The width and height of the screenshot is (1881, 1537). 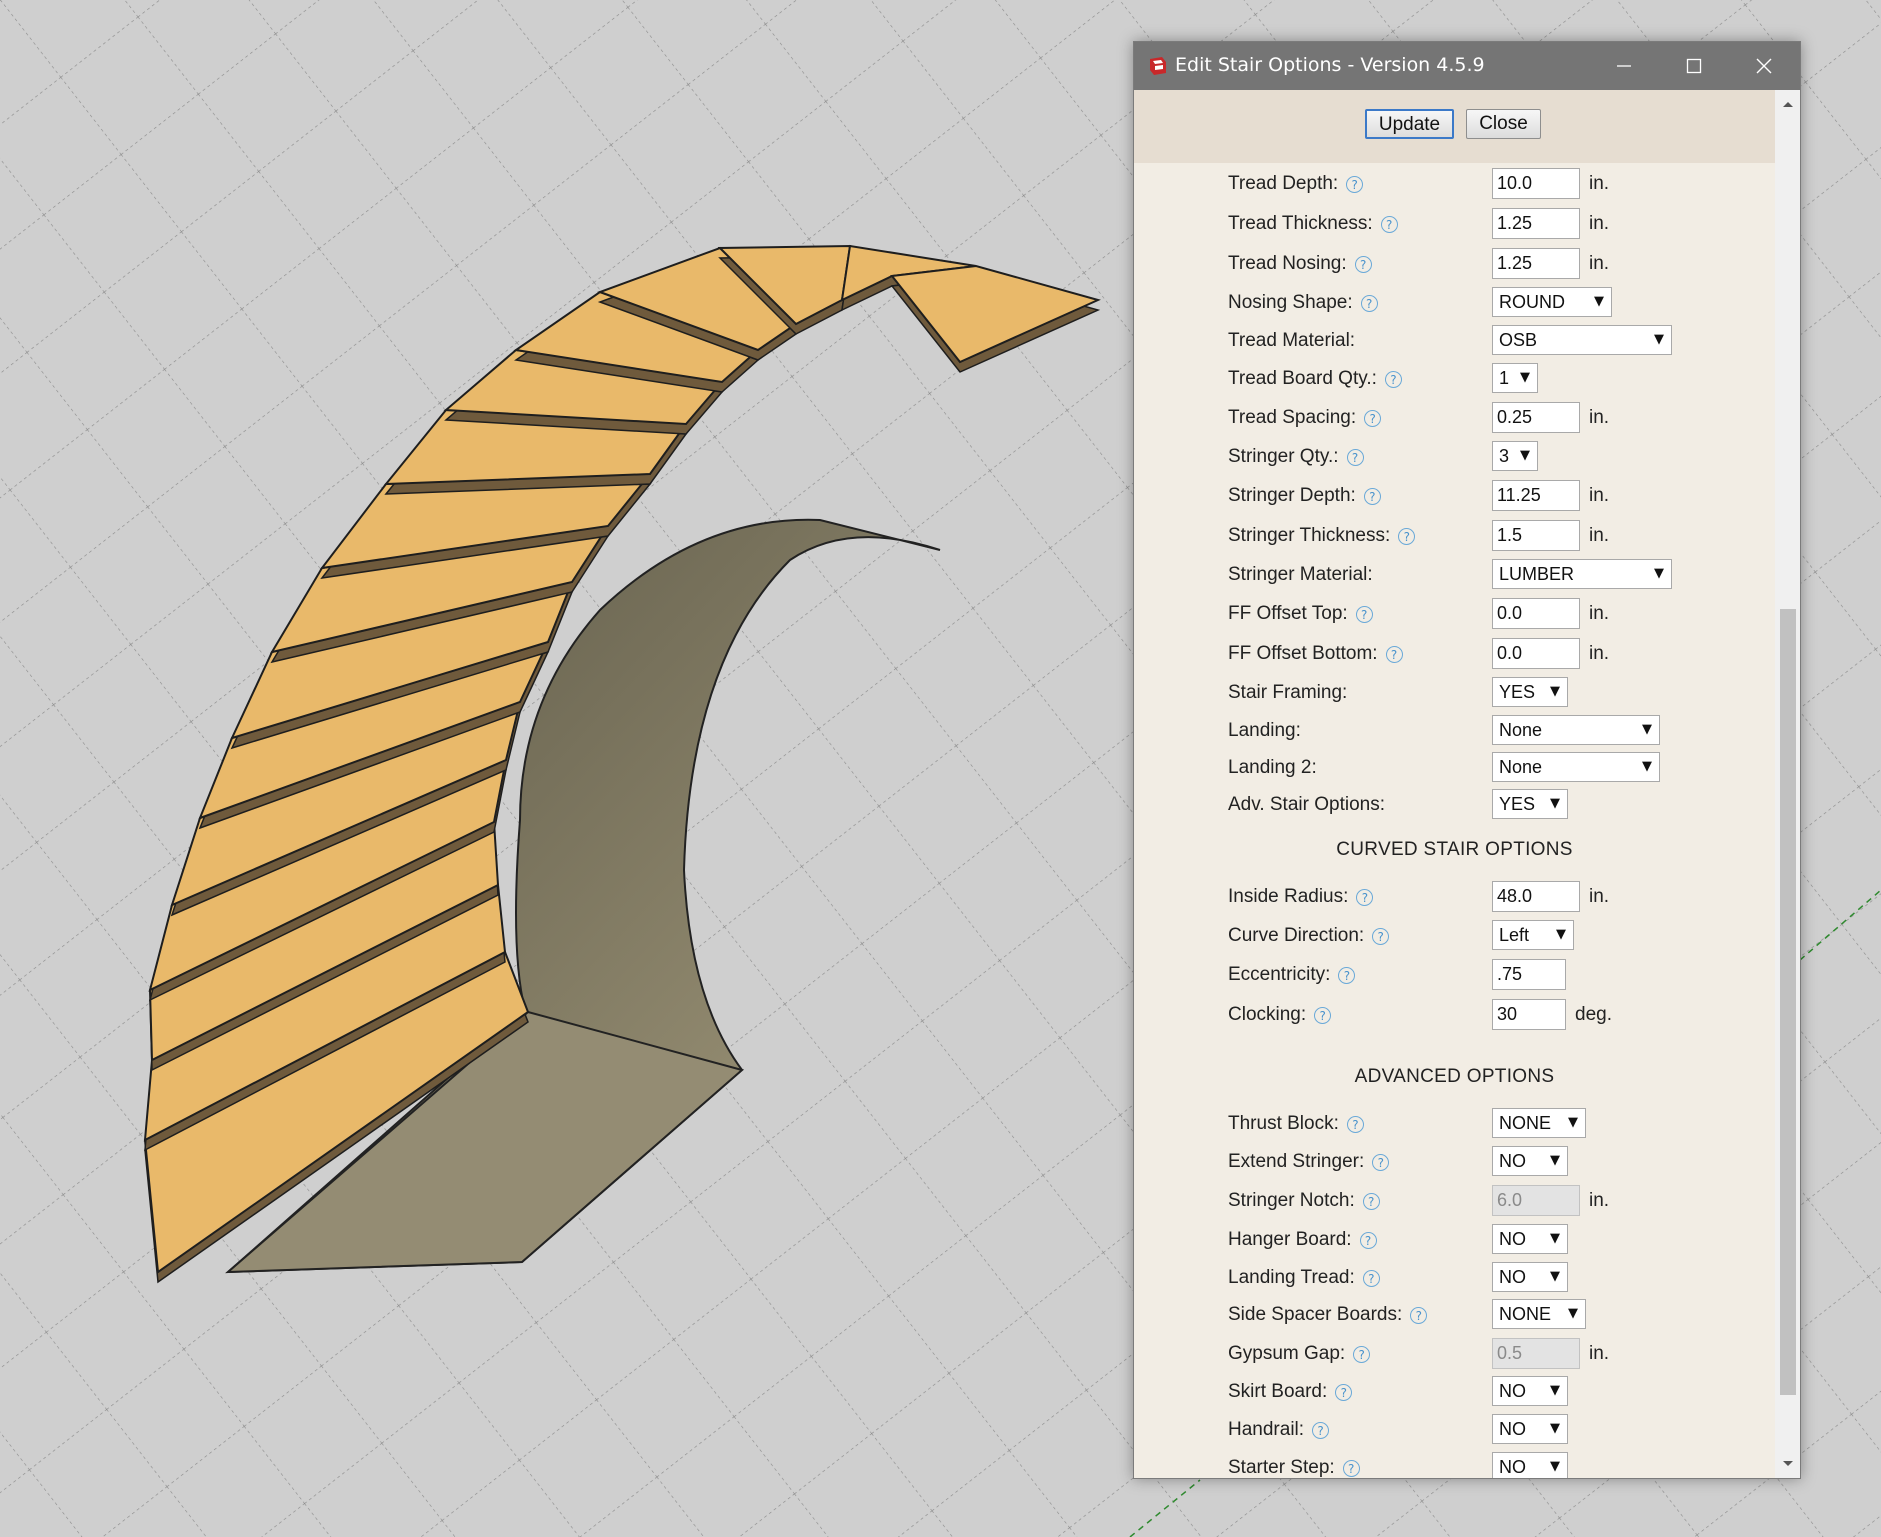 I want to click on maximize-button, so click(x=1694, y=66).